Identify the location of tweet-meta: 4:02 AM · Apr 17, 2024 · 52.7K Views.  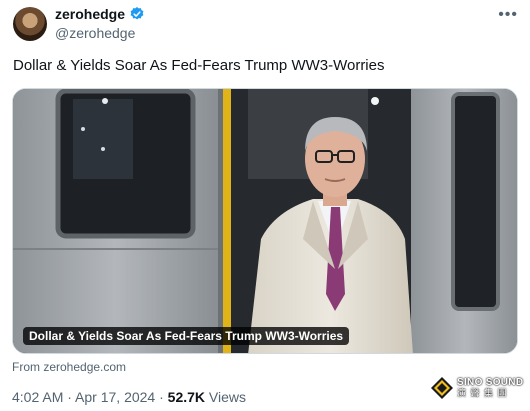
(129, 397).